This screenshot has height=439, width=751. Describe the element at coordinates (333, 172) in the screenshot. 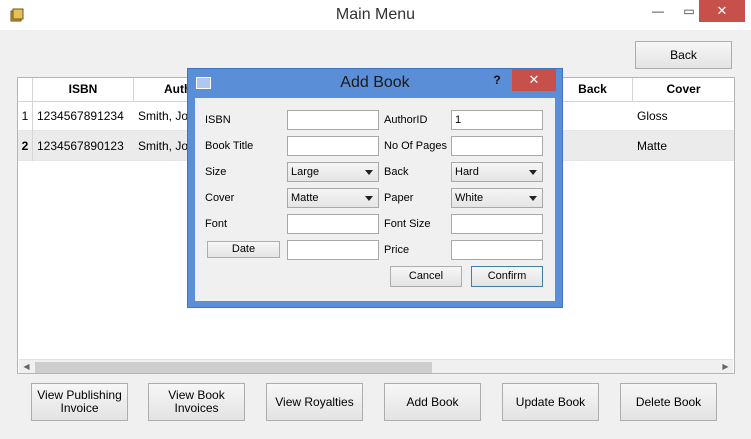

I see `size-select: Large` at that location.